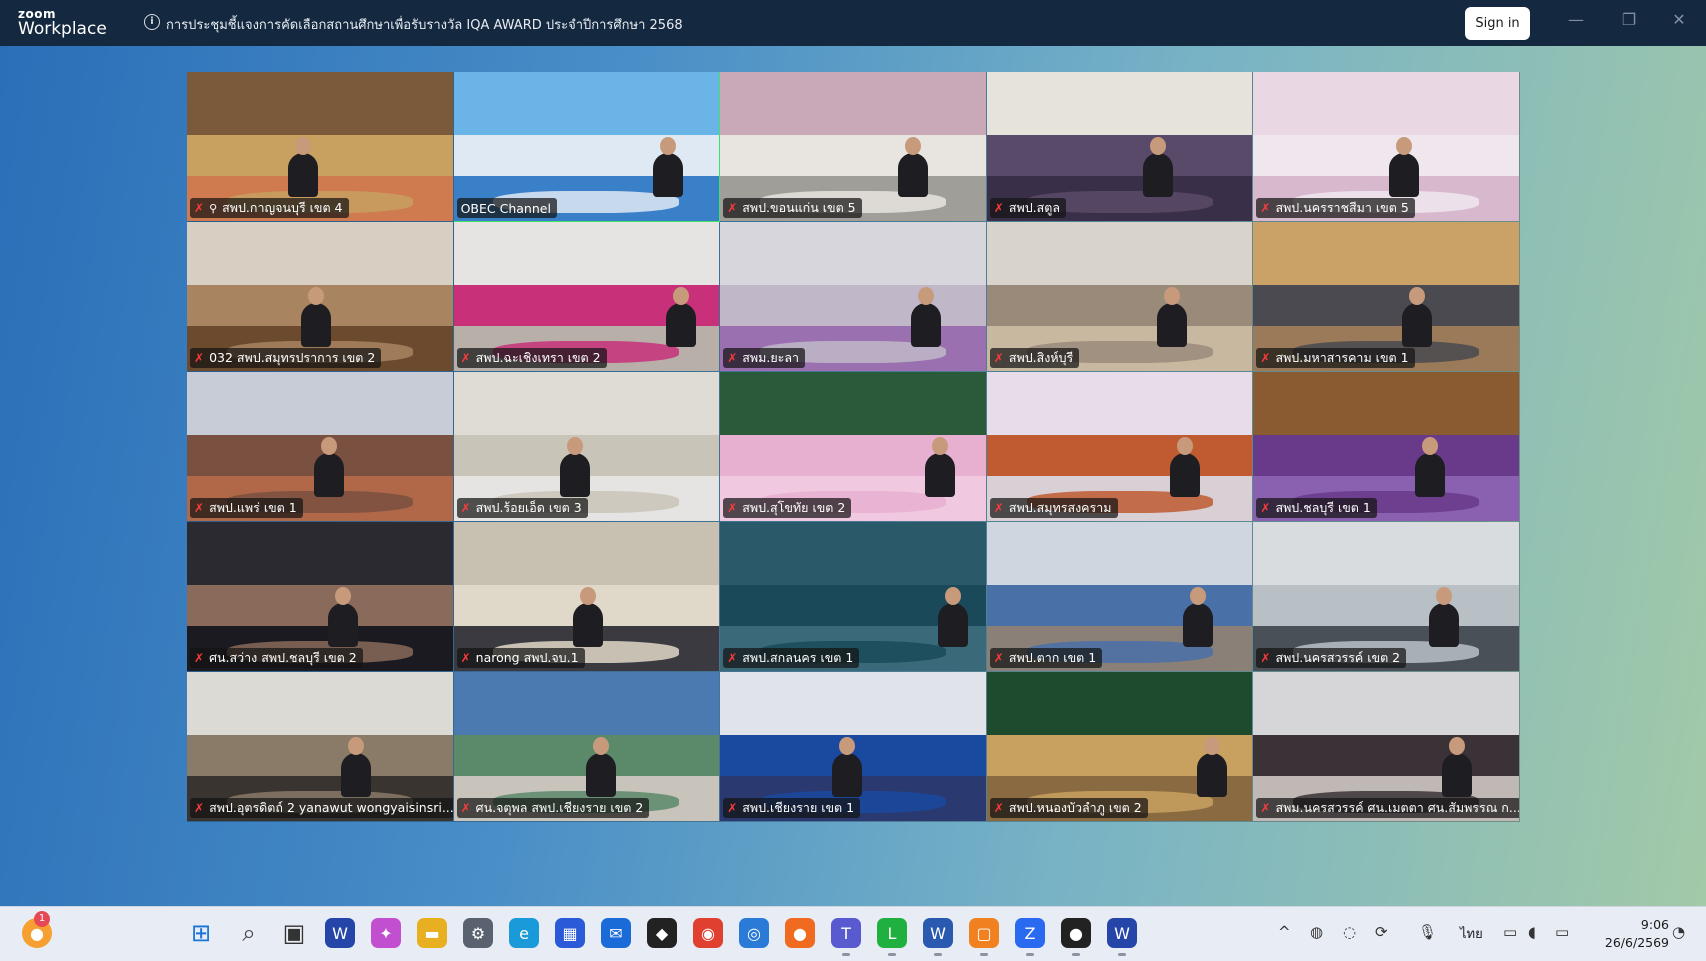 The width and height of the screenshot is (1706, 961). I want to click on photos-icon: ▢, so click(984, 937).